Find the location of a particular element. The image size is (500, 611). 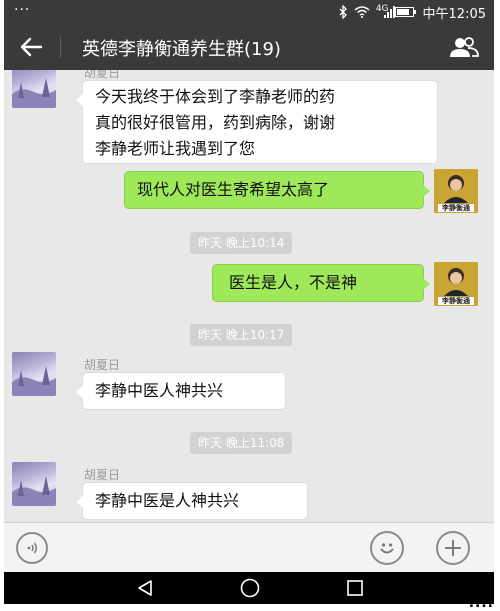

arrow-left-icon is located at coordinates (31, 47).